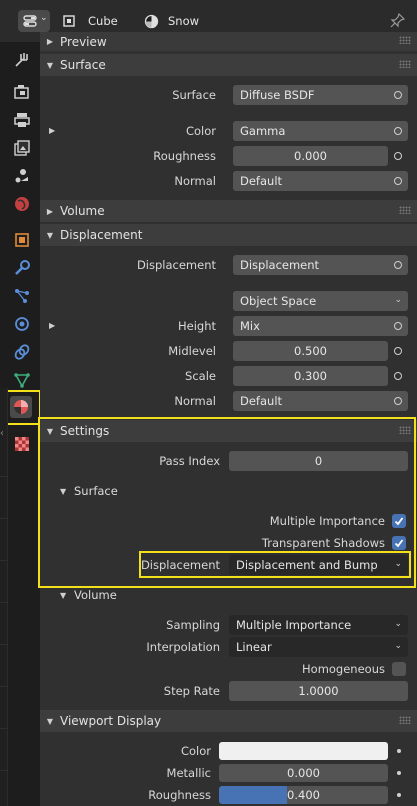  What do you see at coordinates (278, 301) in the screenshot?
I see `field-value: Object Space` at bounding box center [278, 301].